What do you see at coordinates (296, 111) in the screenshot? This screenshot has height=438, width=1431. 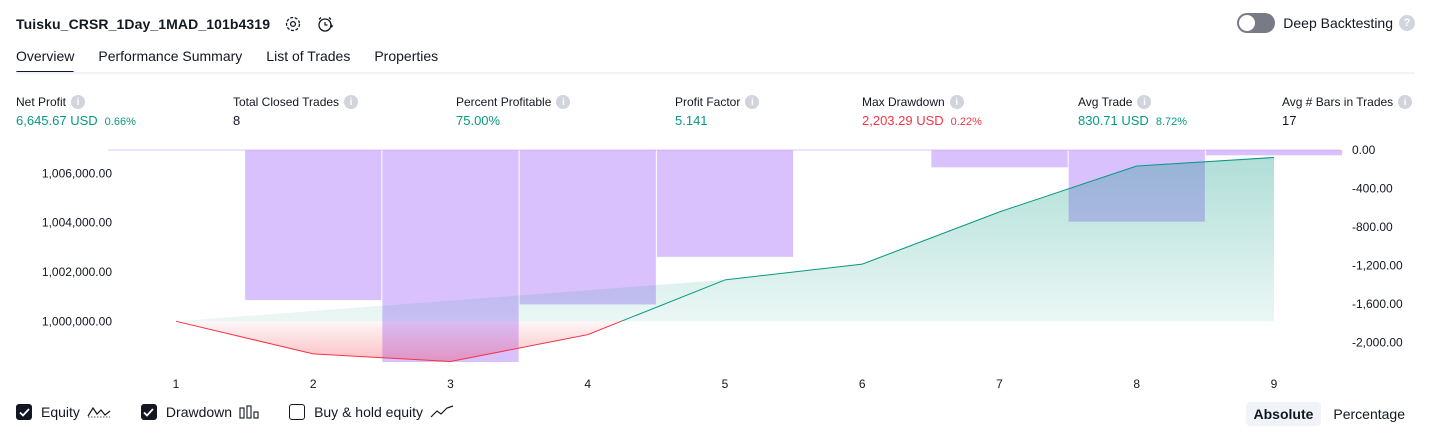 I see `metric-total-closed-trades: Total Closed Trades i 8` at bounding box center [296, 111].